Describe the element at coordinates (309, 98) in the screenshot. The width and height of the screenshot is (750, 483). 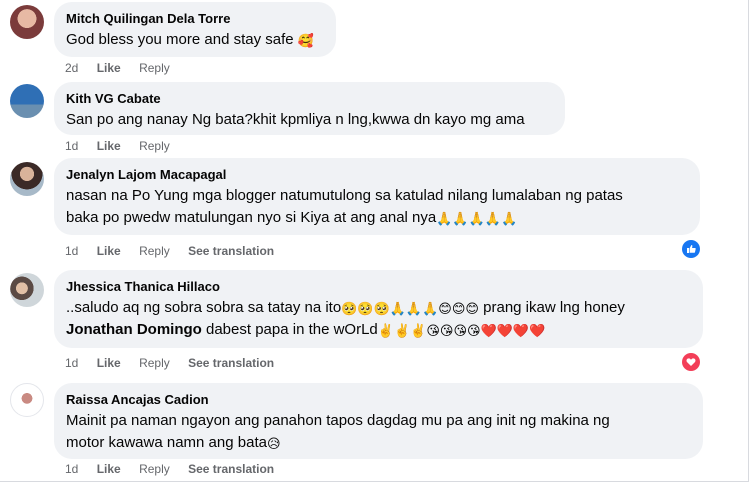
I see `commenter-name: Kith VG Cabate` at that location.